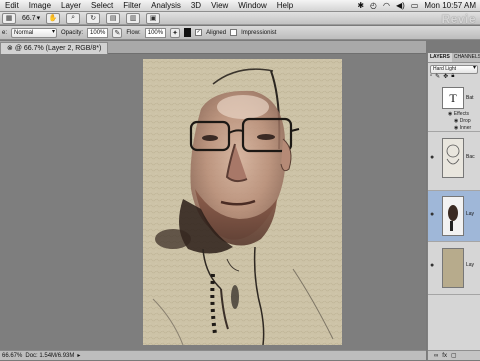 The height and width of the screenshot is (361, 480). What do you see at coordinates (386, 5) in the screenshot?
I see `wifi-icon: ◠` at bounding box center [386, 5].